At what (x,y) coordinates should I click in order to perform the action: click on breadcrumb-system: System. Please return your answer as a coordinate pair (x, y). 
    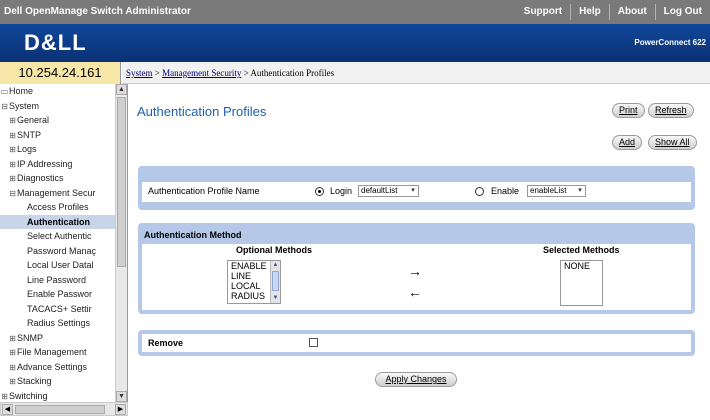
    Looking at the image, I should click on (139, 73).